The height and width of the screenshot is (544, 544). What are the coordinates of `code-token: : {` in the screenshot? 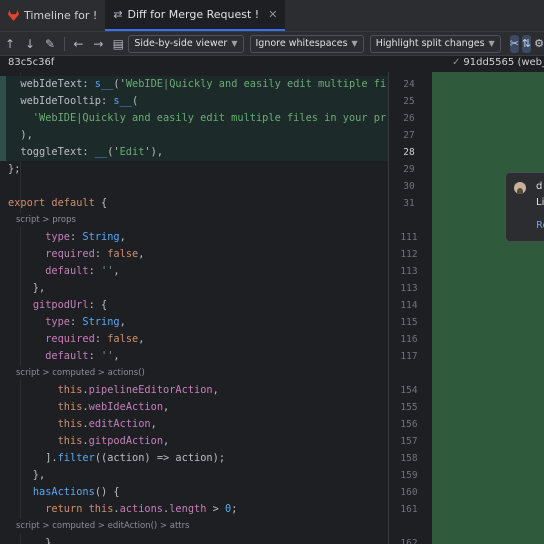 It's located at (98, 305).